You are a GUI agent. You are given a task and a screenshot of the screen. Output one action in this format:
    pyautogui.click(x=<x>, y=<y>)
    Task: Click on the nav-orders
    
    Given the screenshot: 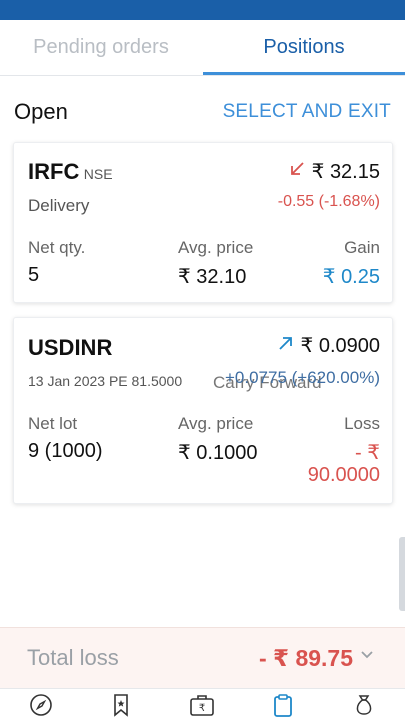 What is the action you would take?
    pyautogui.click(x=283, y=707)
    